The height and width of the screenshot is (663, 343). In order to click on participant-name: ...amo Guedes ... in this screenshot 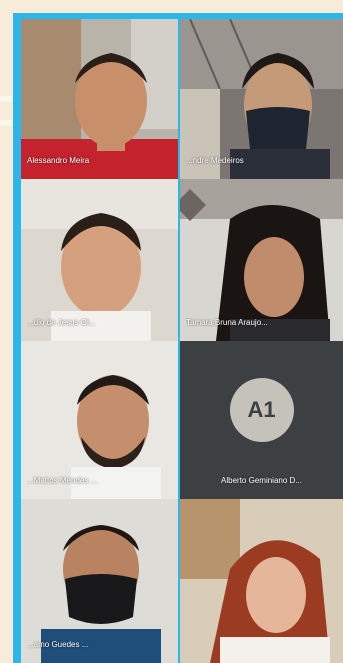, I will do `click(58, 644)`.